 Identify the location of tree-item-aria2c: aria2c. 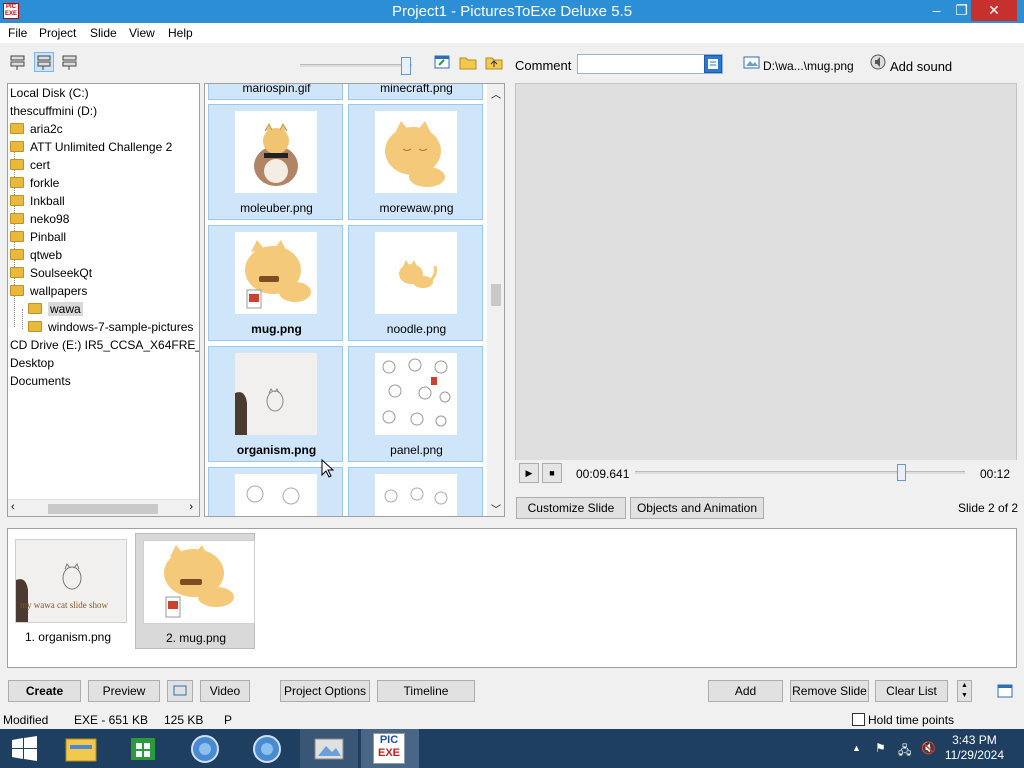
(36, 129).